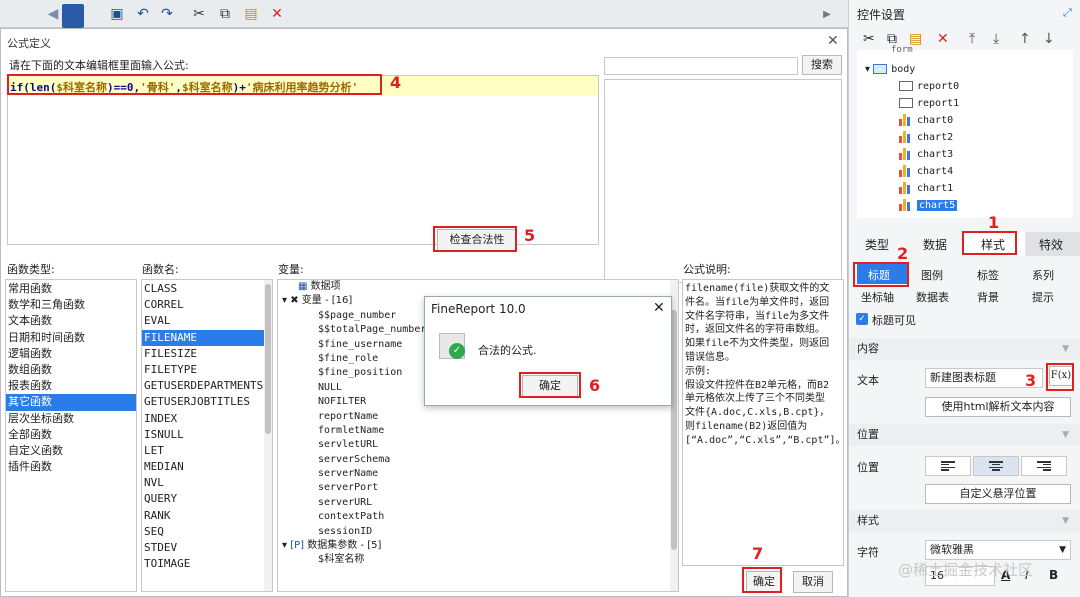  Describe the element at coordinates (478, 546) in the screenshot. I see `tree-node: ▾ [P] 数据集参数 - [5]` at that location.